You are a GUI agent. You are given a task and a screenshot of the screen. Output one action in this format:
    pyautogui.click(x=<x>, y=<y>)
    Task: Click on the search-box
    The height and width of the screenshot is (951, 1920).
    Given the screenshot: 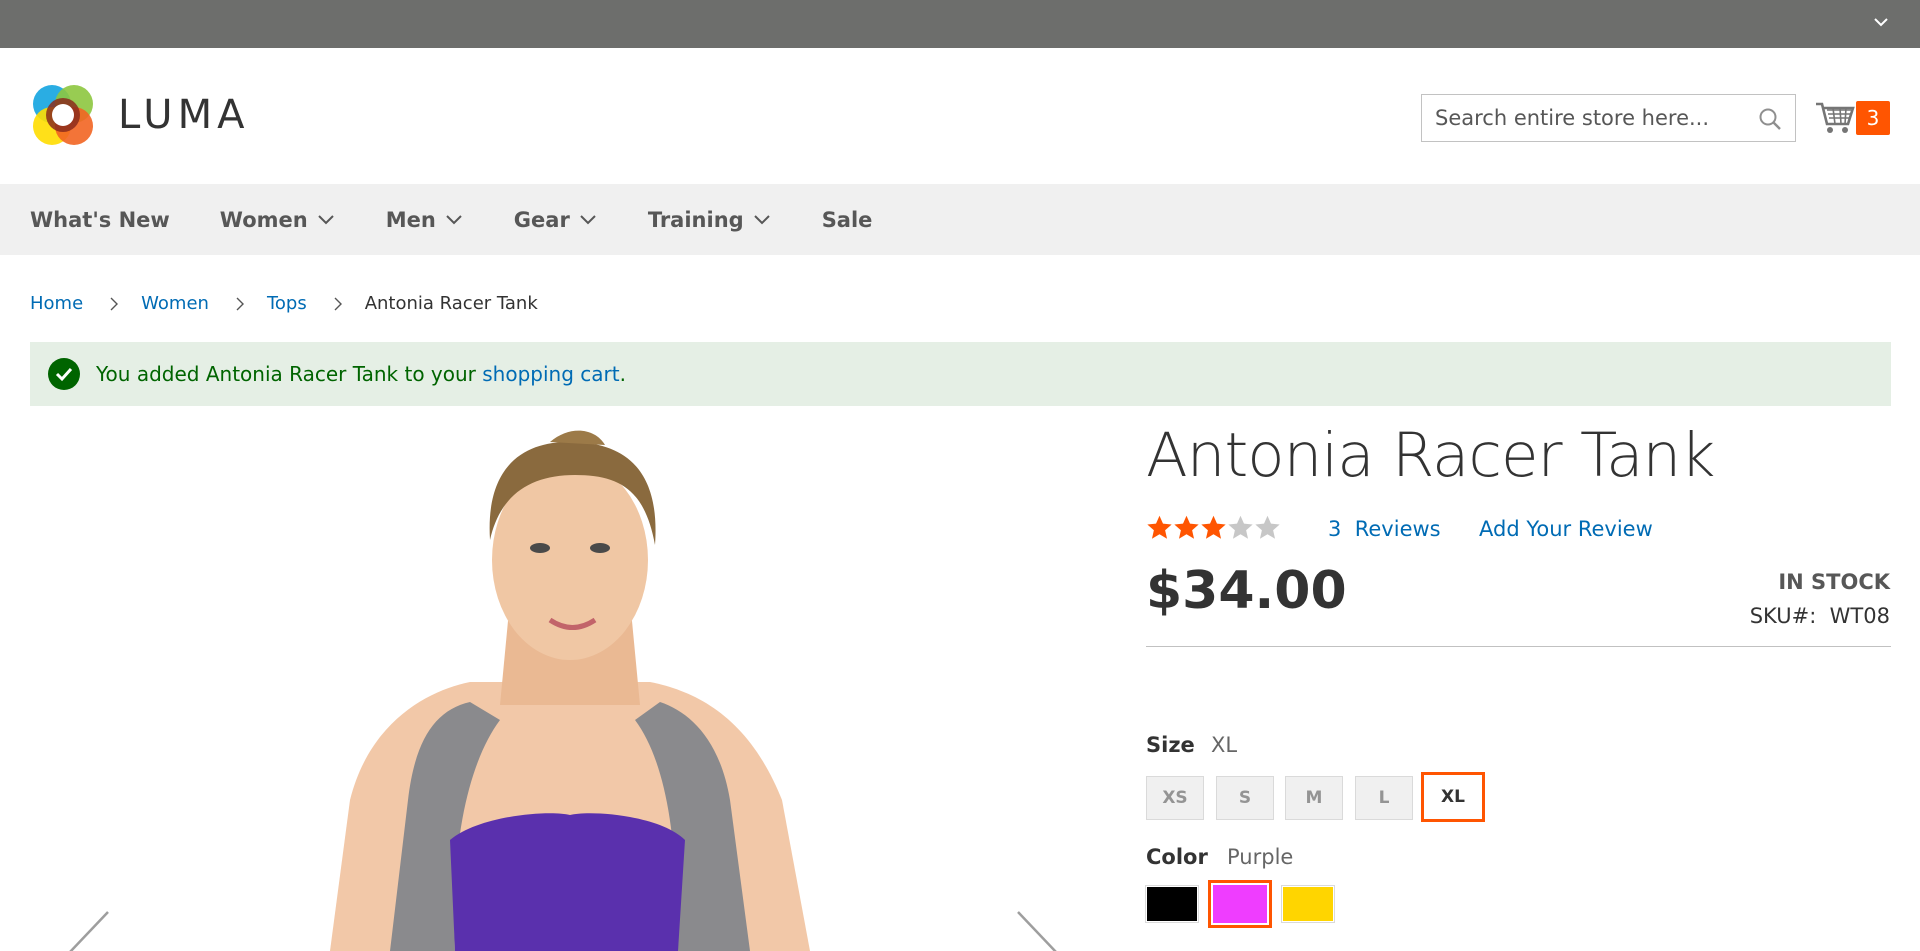 What is the action you would take?
    pyautogui.click(x=1608, y=118)
    